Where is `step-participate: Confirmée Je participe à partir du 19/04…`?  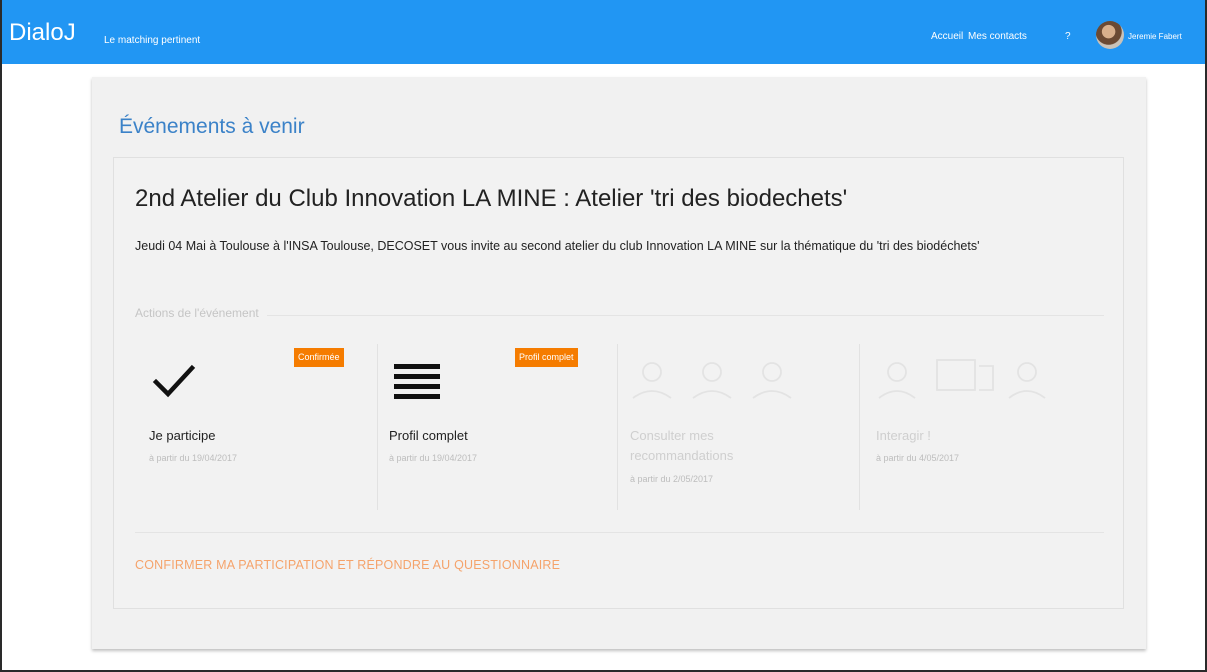
step-participate: Confirmée Je participe à partir du 19/04… is located at coordinates (256, 427).